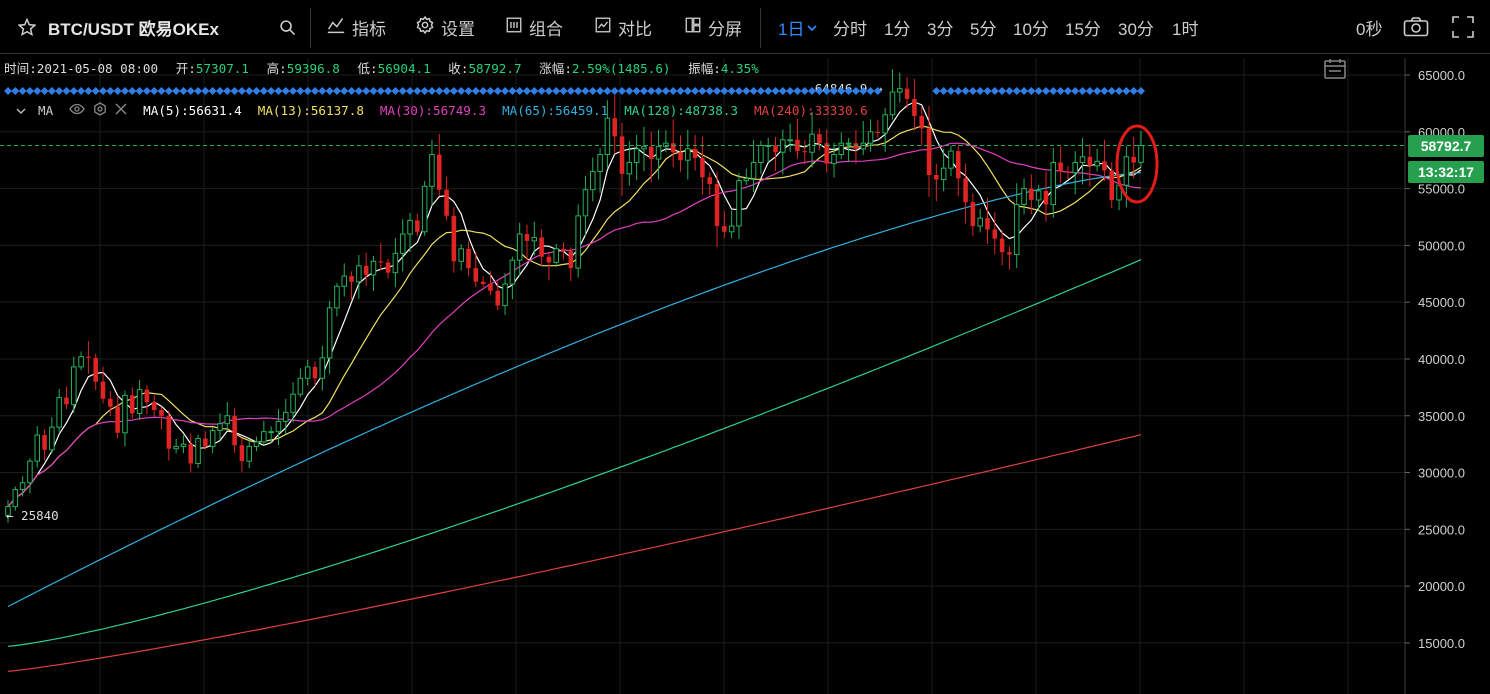 The height and width of the screenshot is (694, 1490). Describe the element at coordinates (534, 27) in the screenshot. I see `combo-button: 组合` at that location.